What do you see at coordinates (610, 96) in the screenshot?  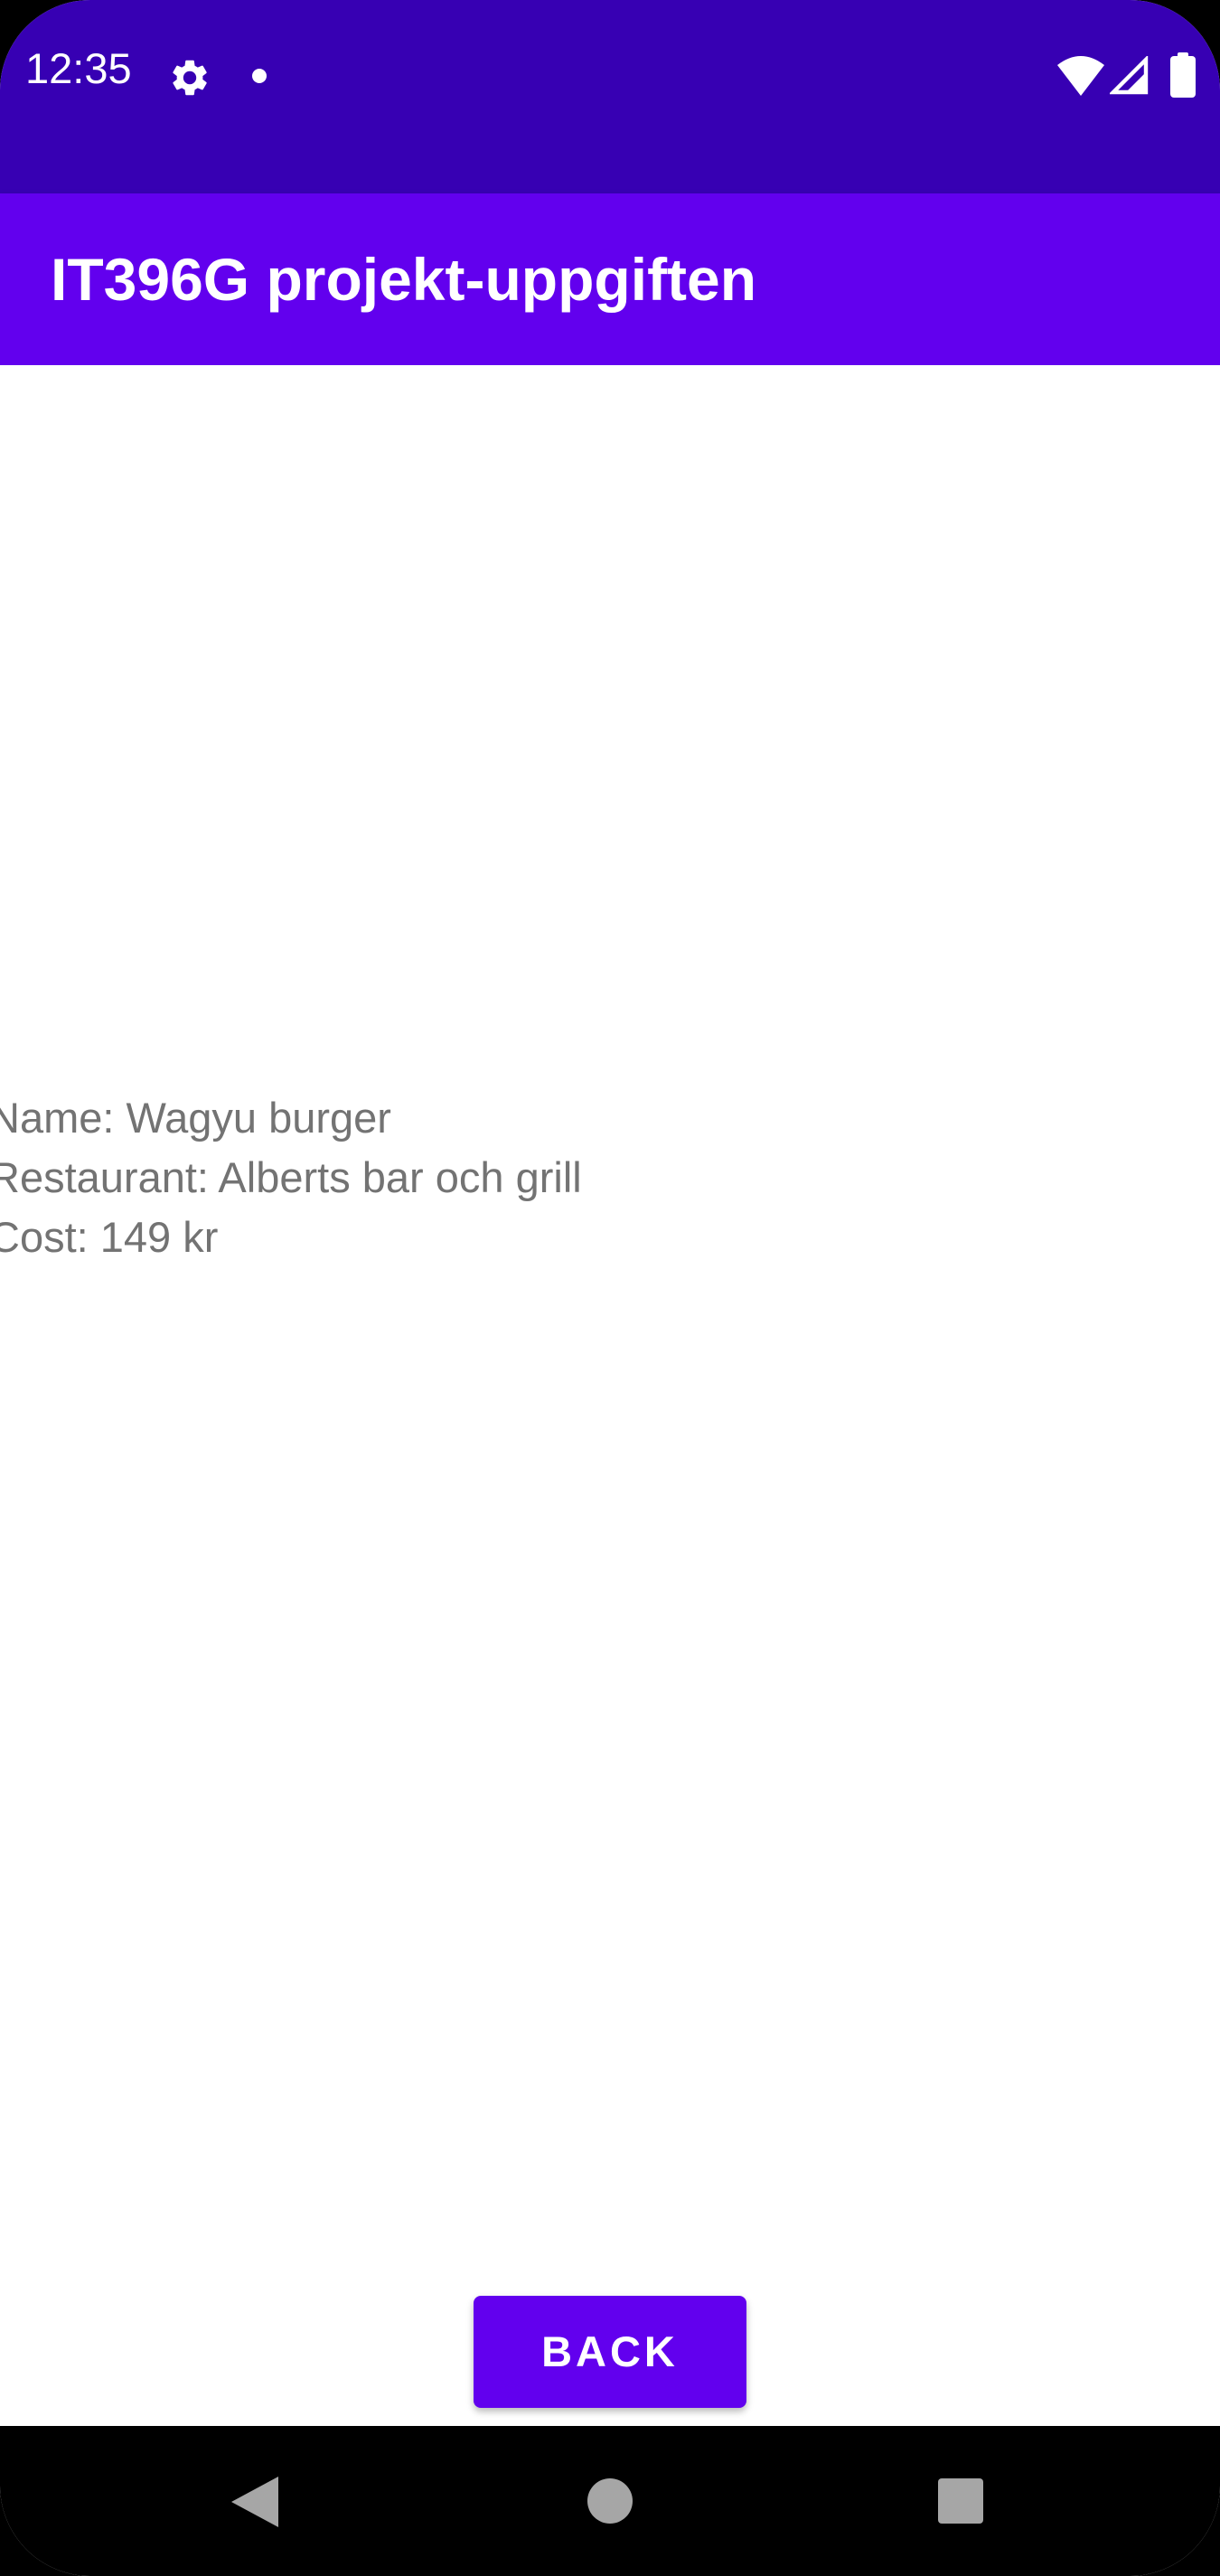 I see `status-bar: 12:35` at bounding box center [610, 96].